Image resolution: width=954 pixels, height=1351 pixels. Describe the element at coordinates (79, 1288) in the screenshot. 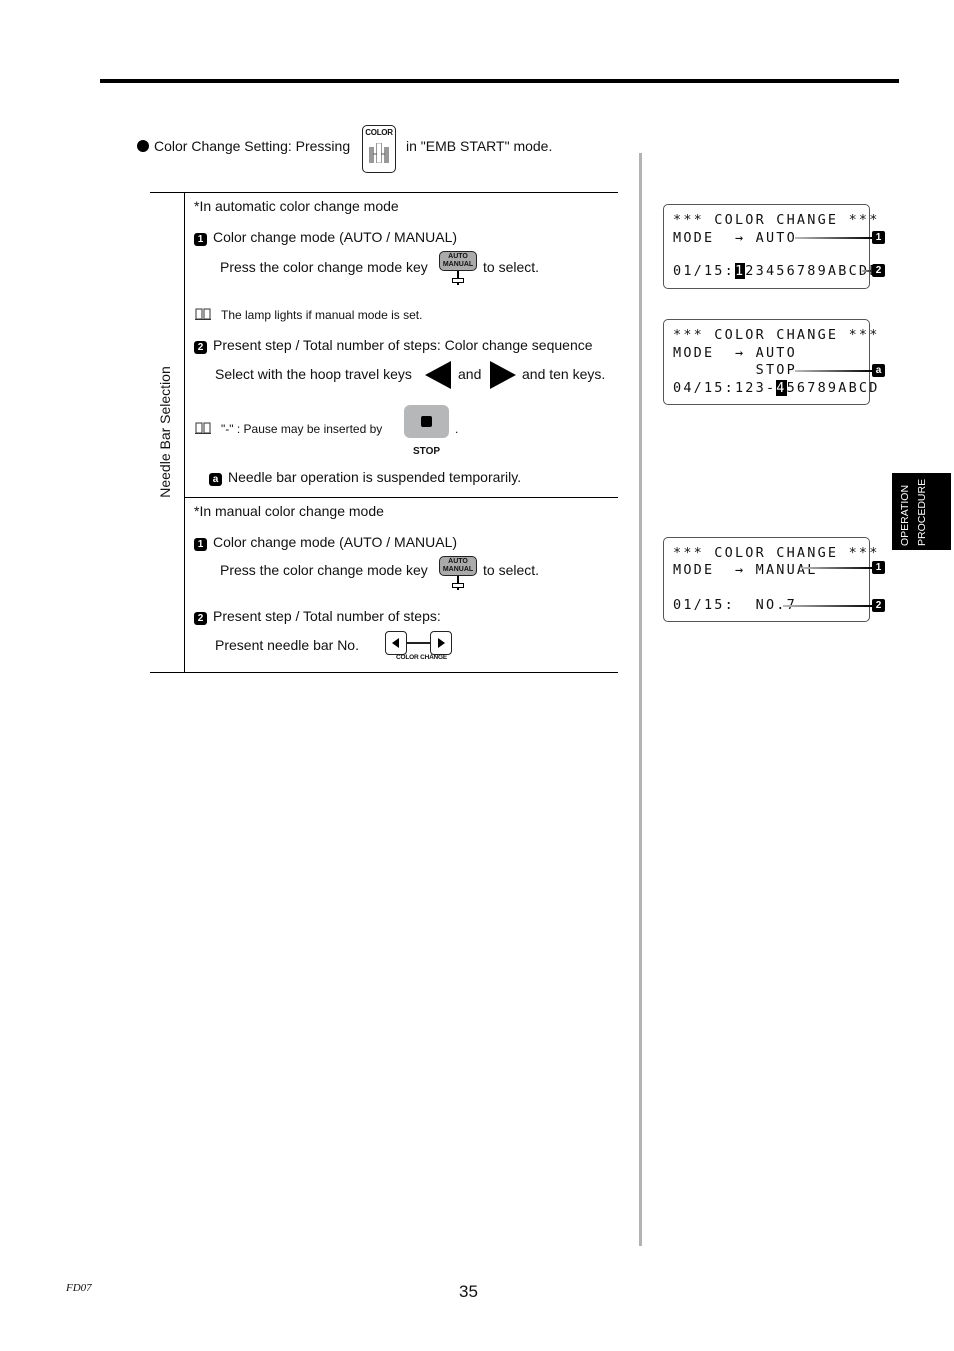

I see `footer-code: FD07` at that location.